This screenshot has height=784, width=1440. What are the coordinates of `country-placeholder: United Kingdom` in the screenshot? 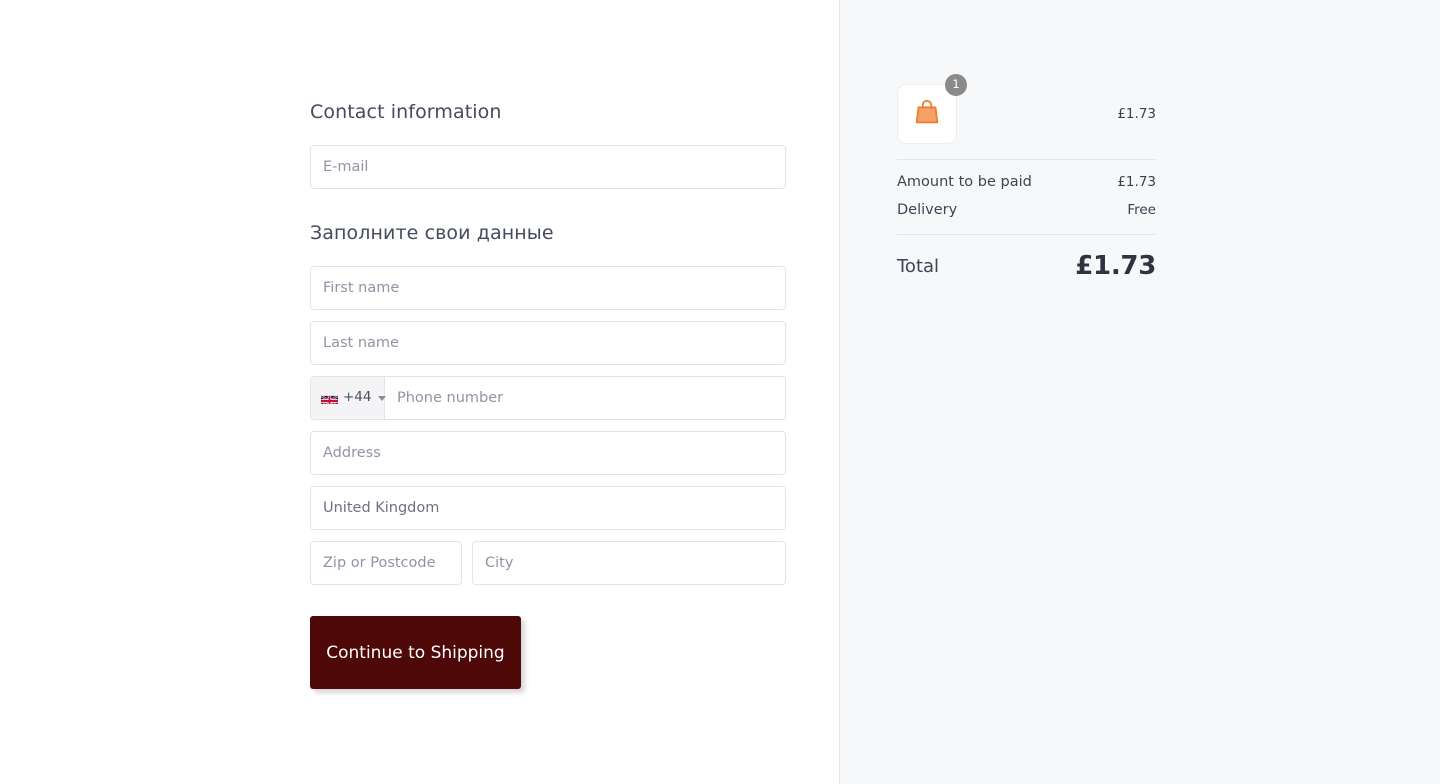 It's located at (381, 507).